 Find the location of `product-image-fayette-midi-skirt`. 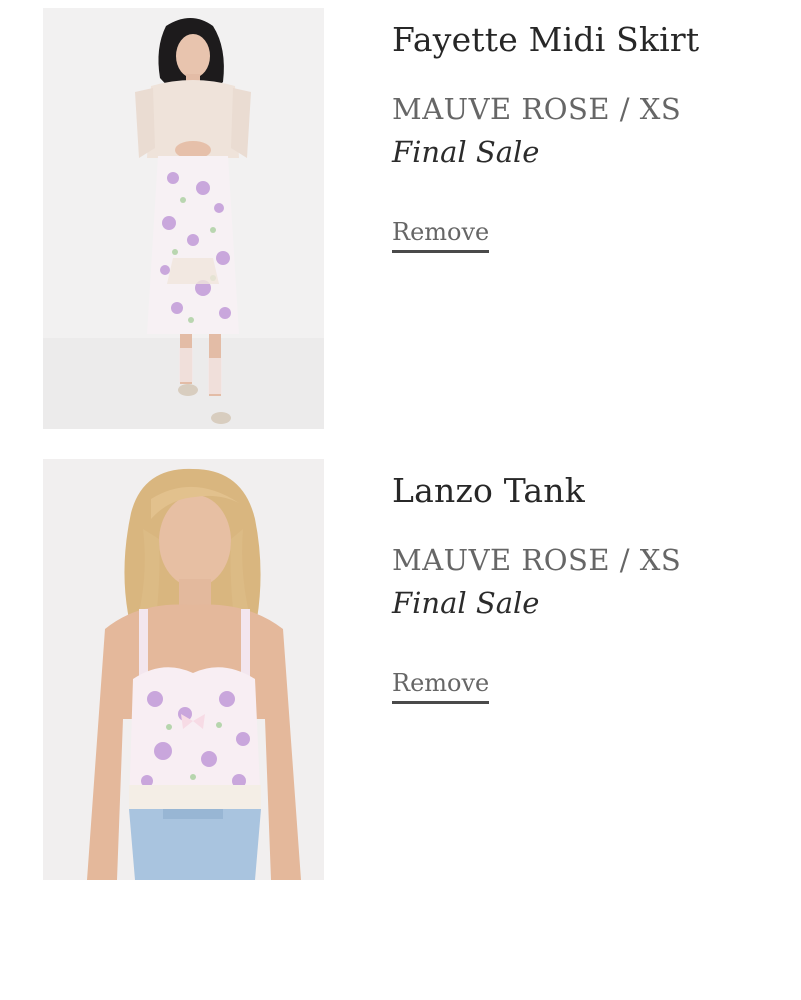

product-image-fayette-midi-skirt is located at coordinates (183, 218).